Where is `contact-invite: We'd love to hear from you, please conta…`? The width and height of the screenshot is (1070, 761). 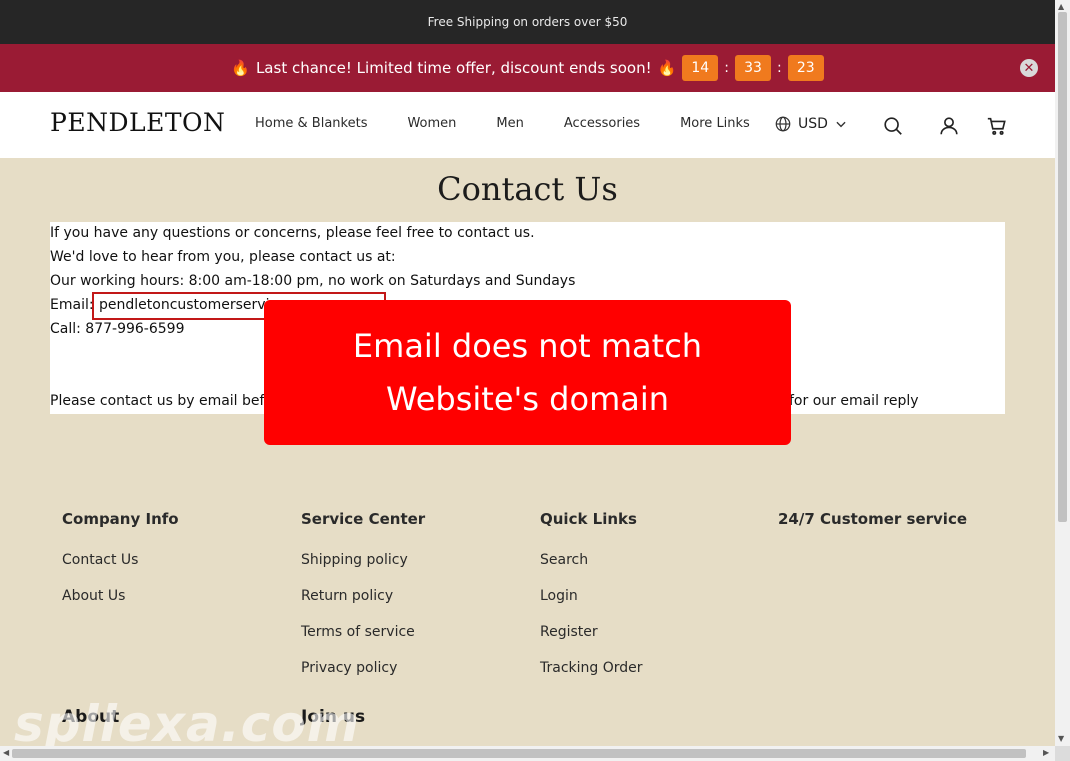 contact-invite: We'd love to hear from you, please conta… is located at coordinates (223, 257).